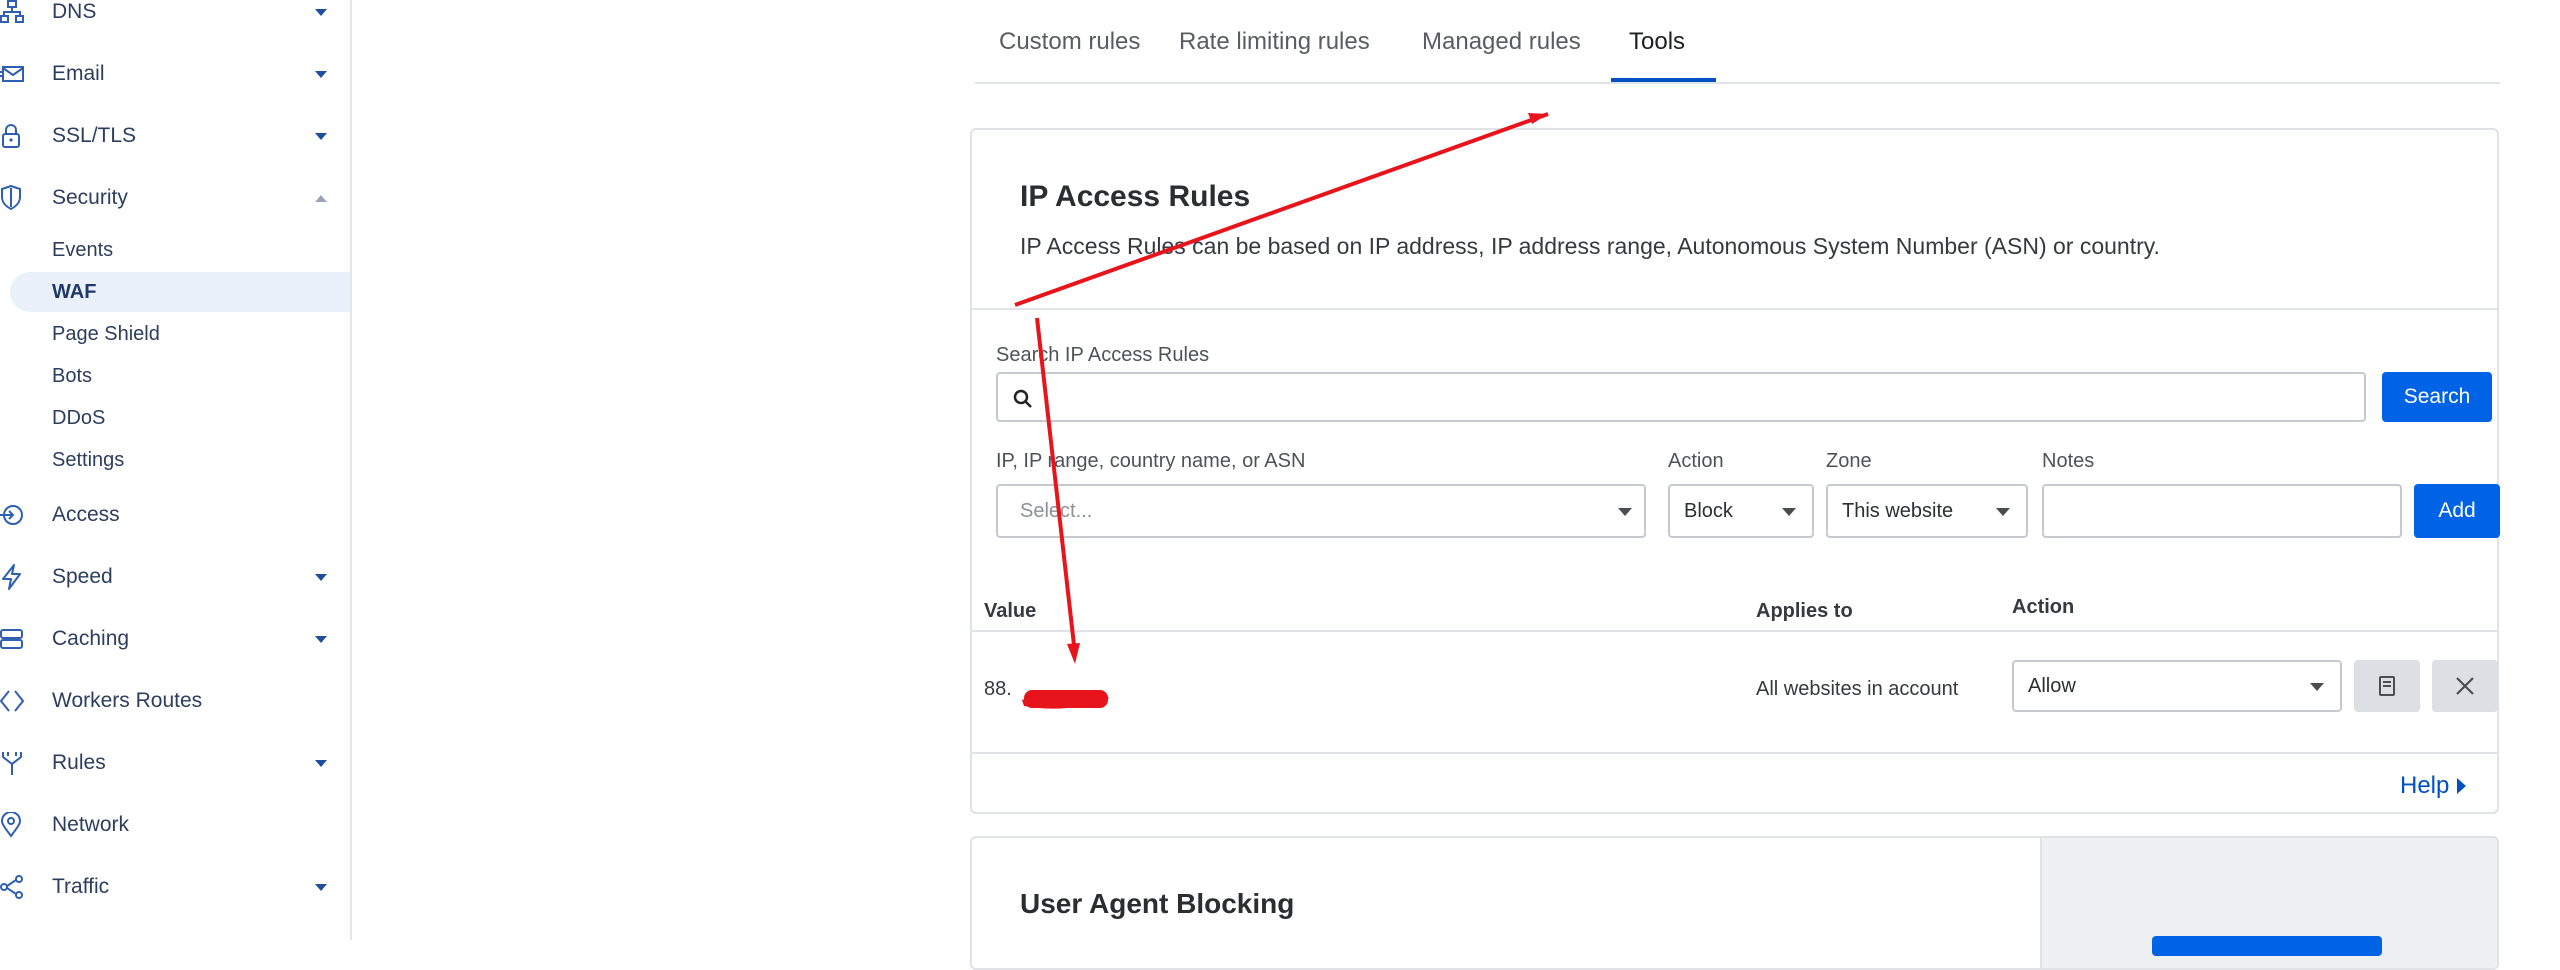  Describe the element at coordinates (79, 762) in the screenshot. I see `sidebar-item-label: Rules` at that location.